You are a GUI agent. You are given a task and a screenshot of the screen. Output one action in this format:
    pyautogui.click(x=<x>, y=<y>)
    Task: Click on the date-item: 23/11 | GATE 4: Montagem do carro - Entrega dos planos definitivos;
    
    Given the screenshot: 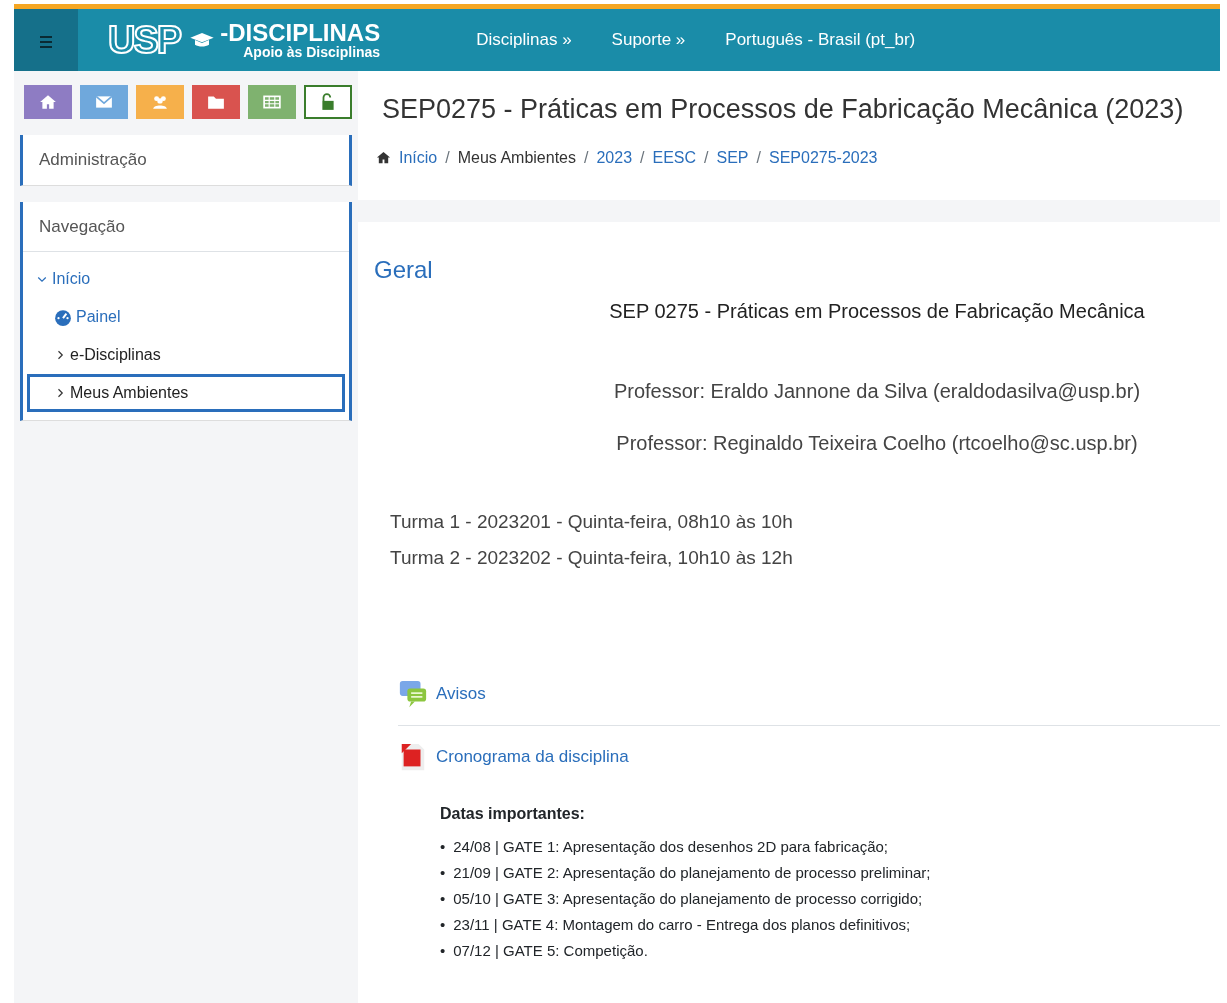 What is the action you would take?
    pyautogui.click(x=682, y=924)
    